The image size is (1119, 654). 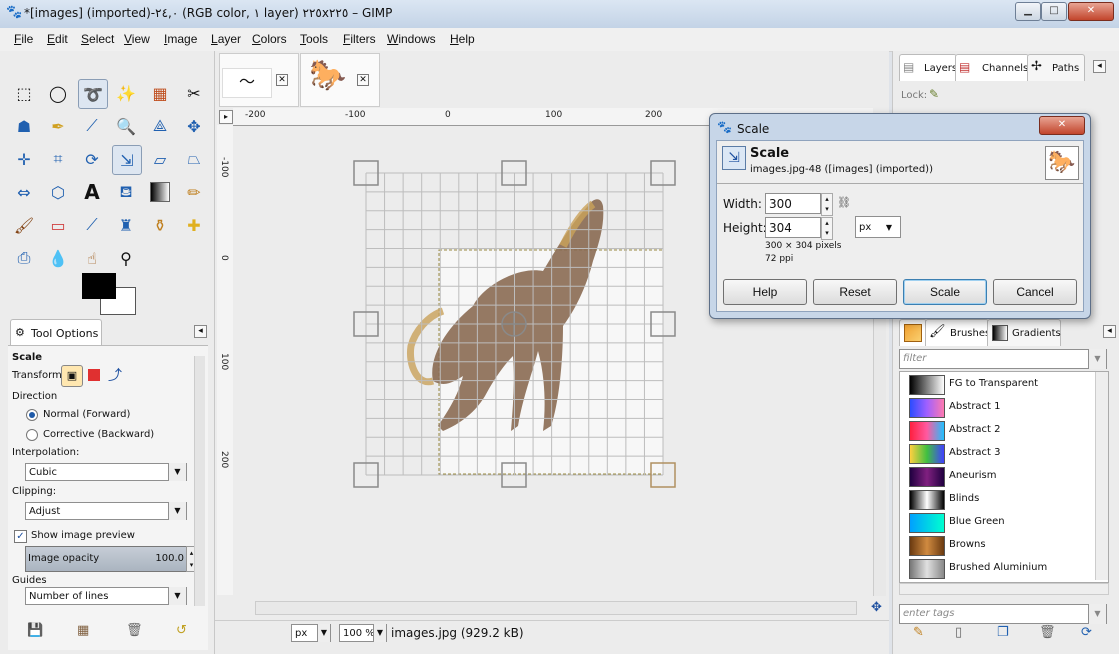 I want to click on width-input: 300, so click(x=793, y=203).